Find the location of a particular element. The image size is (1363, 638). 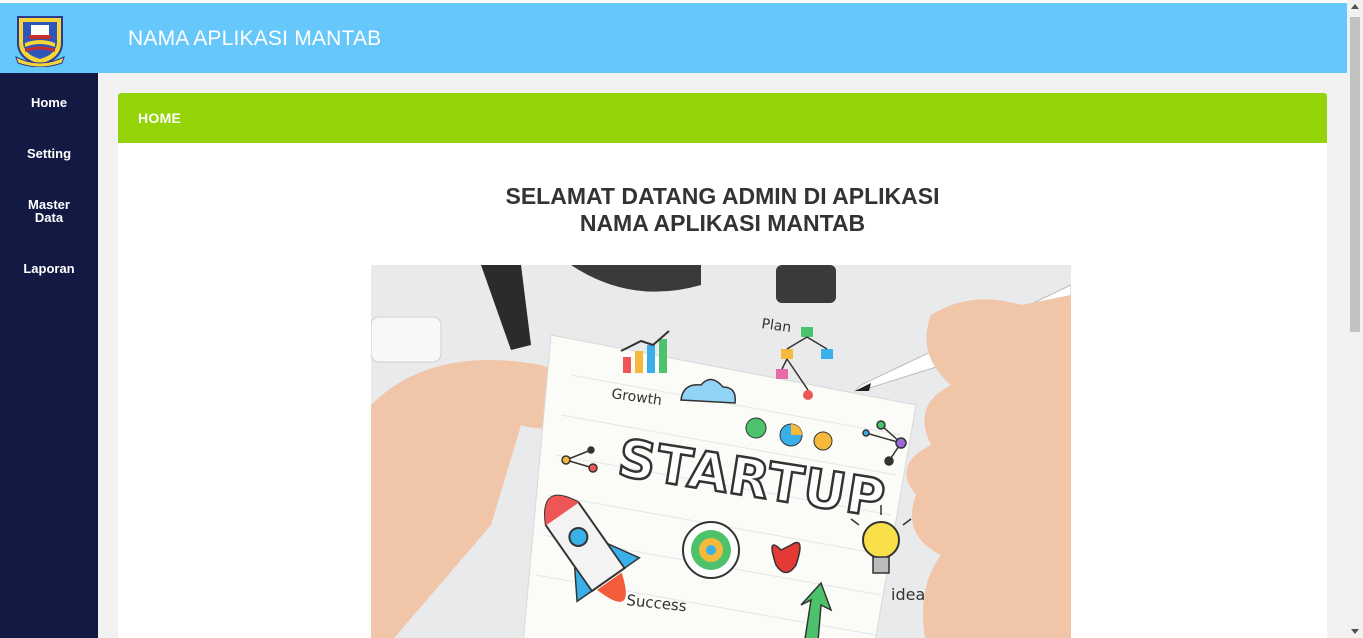

target-icon is located at coordinates (711, 550).